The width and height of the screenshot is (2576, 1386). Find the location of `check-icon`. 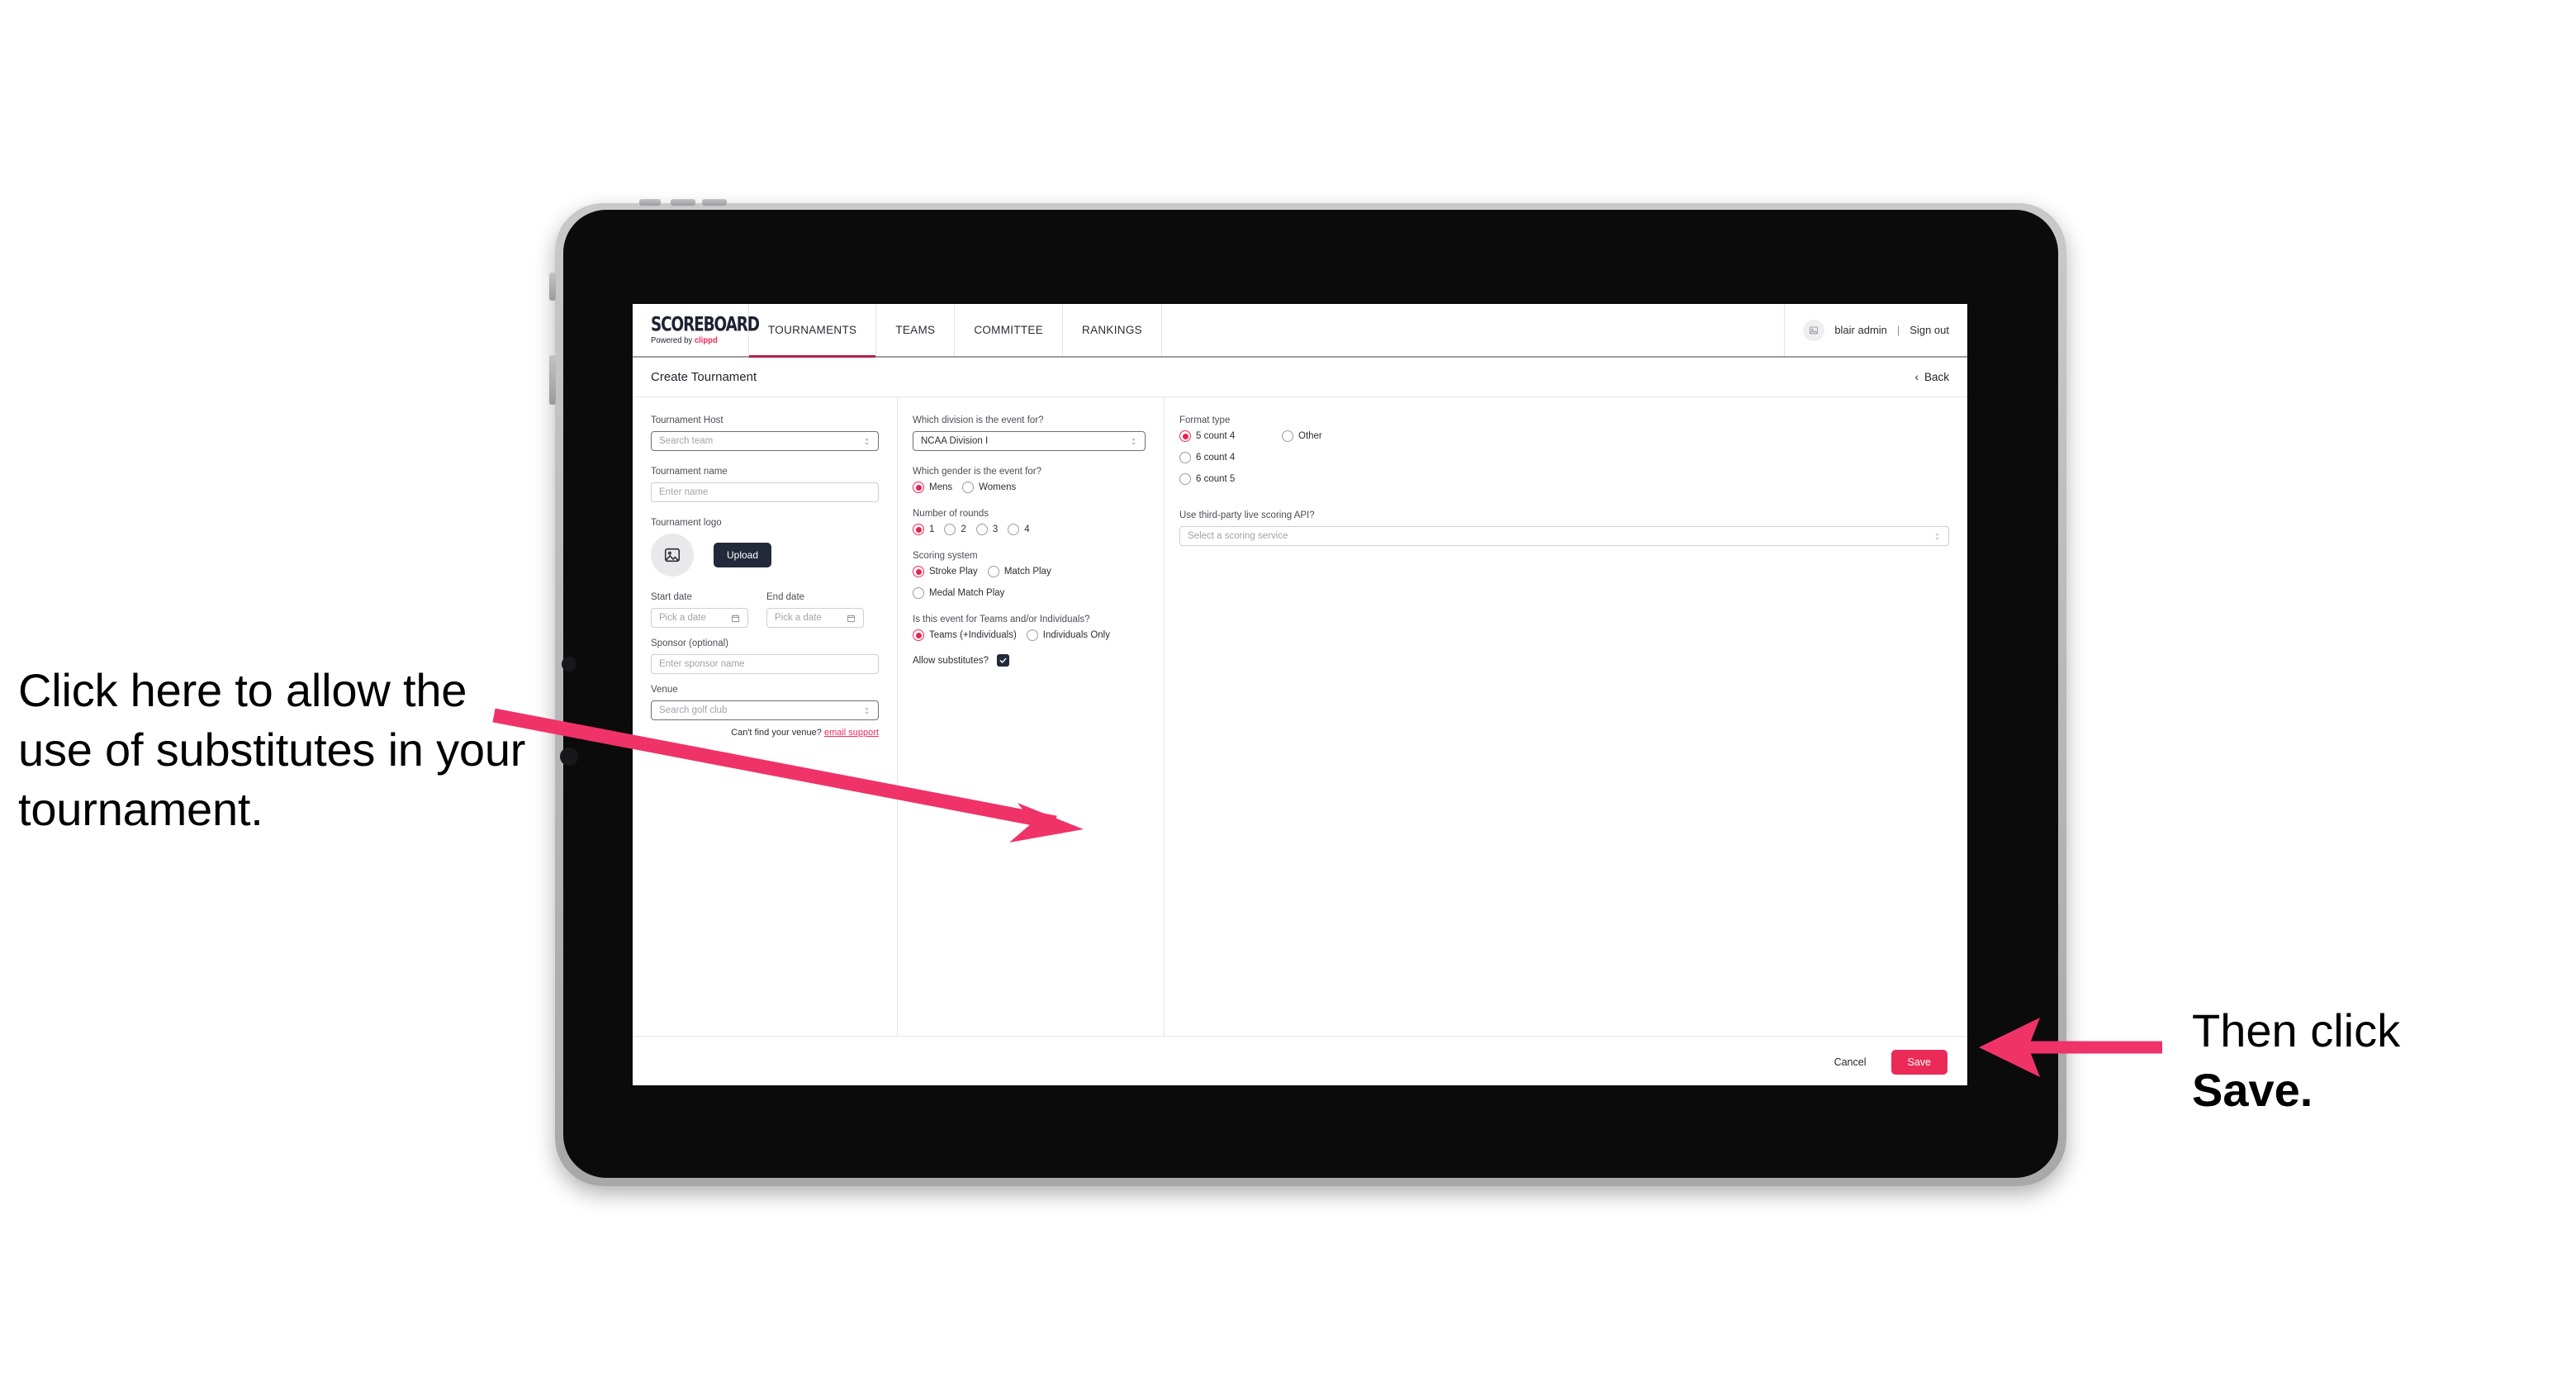

check-icon is located at coordinates (1003, 660).